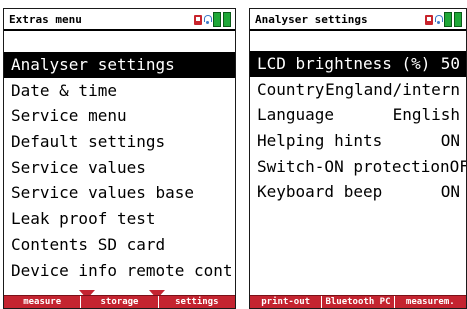 The height and width of the screenshot is (309, 467). Describe the element at coordinates (119, 271) in the screenshot. I see `menu-item-device-info-remote-control: Device info remote control` at that location.